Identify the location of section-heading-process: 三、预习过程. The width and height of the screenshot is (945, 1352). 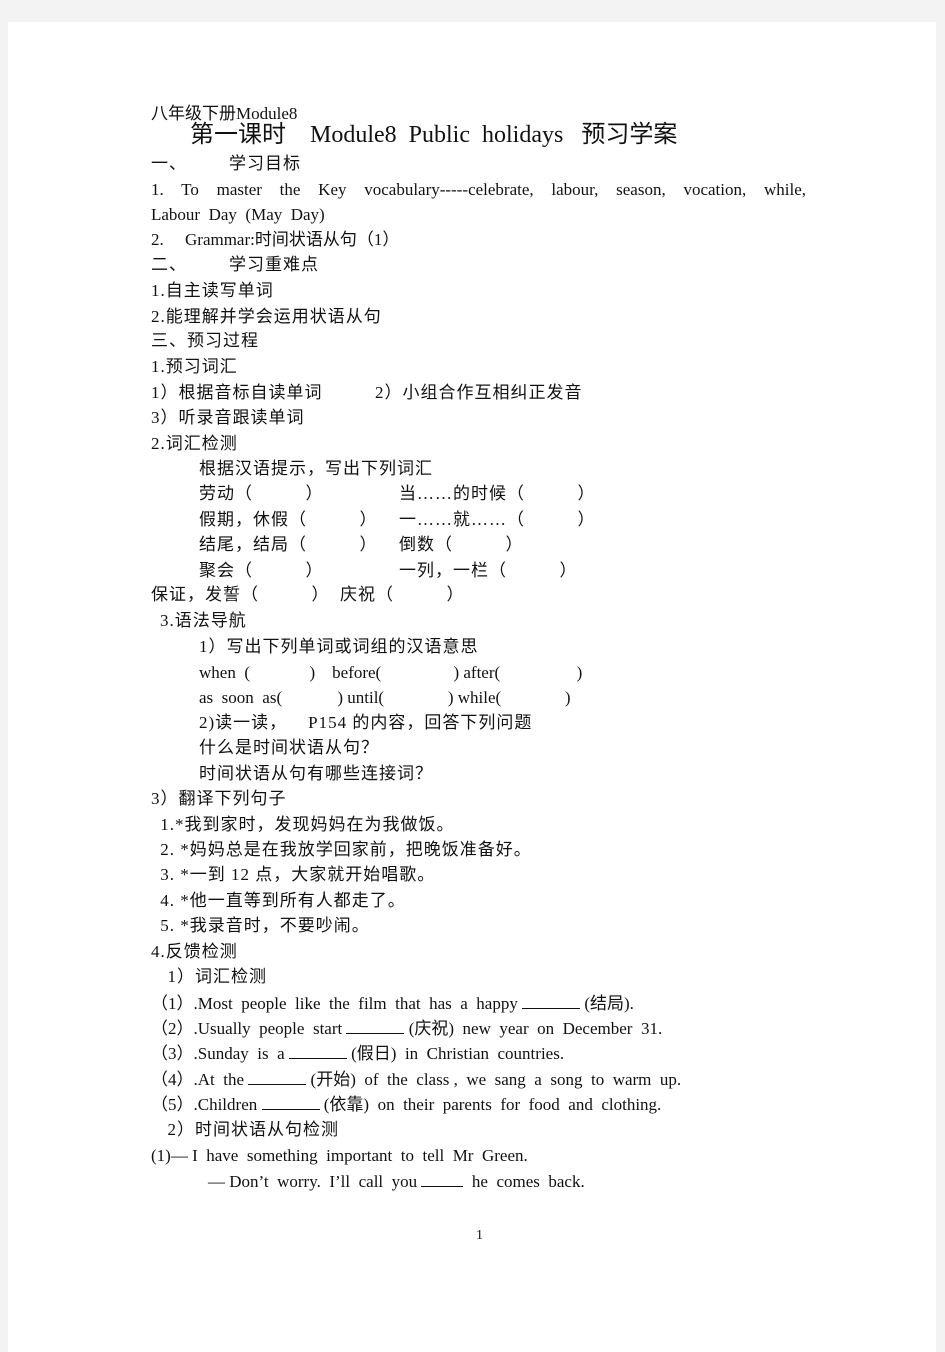
(205, 340).